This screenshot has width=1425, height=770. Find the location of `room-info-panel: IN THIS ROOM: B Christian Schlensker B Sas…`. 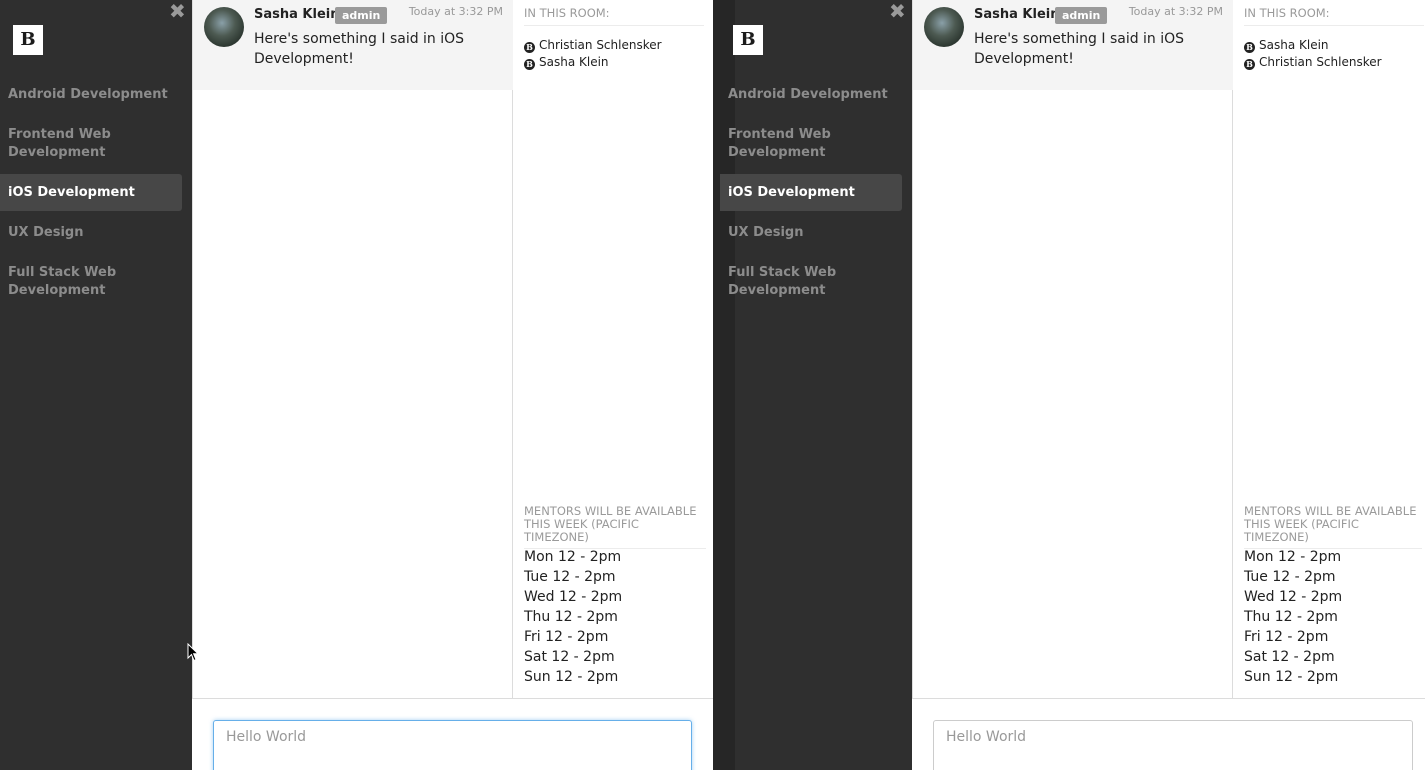

room-info-panel: IN THIS ROOM: B Christian Schlensker B Sas… is located at coordinates (613, 349).